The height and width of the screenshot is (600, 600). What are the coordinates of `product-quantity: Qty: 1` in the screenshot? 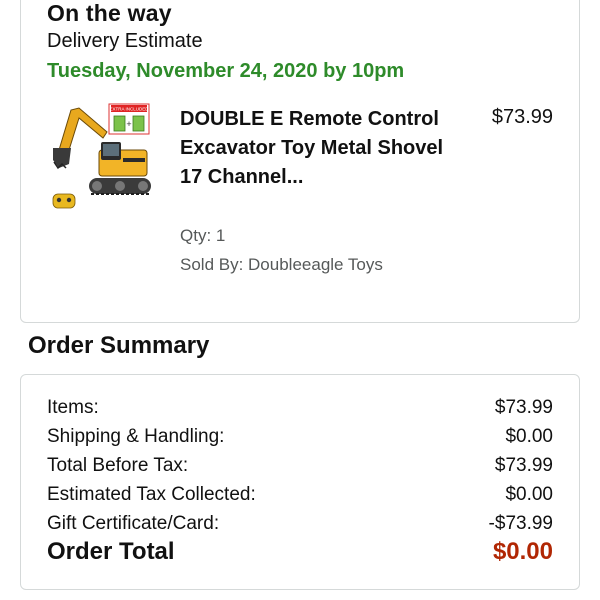 It's located at (203, 235).